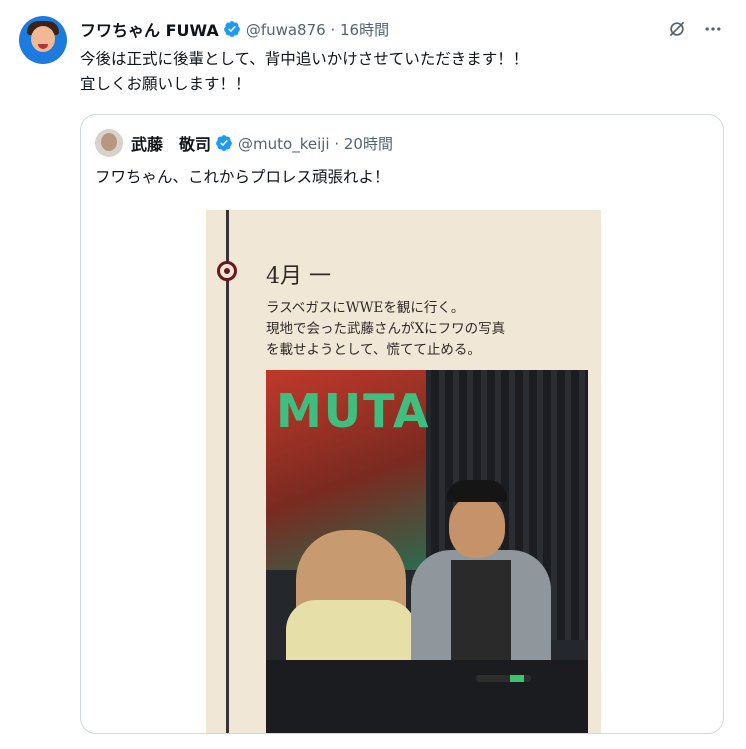 The width and height of the screenshot is (746, 749). Describe the element at coordinates (171, 144) in the screenshot. I see `quoted-author-display-name: 武藤 敬司` at that location.